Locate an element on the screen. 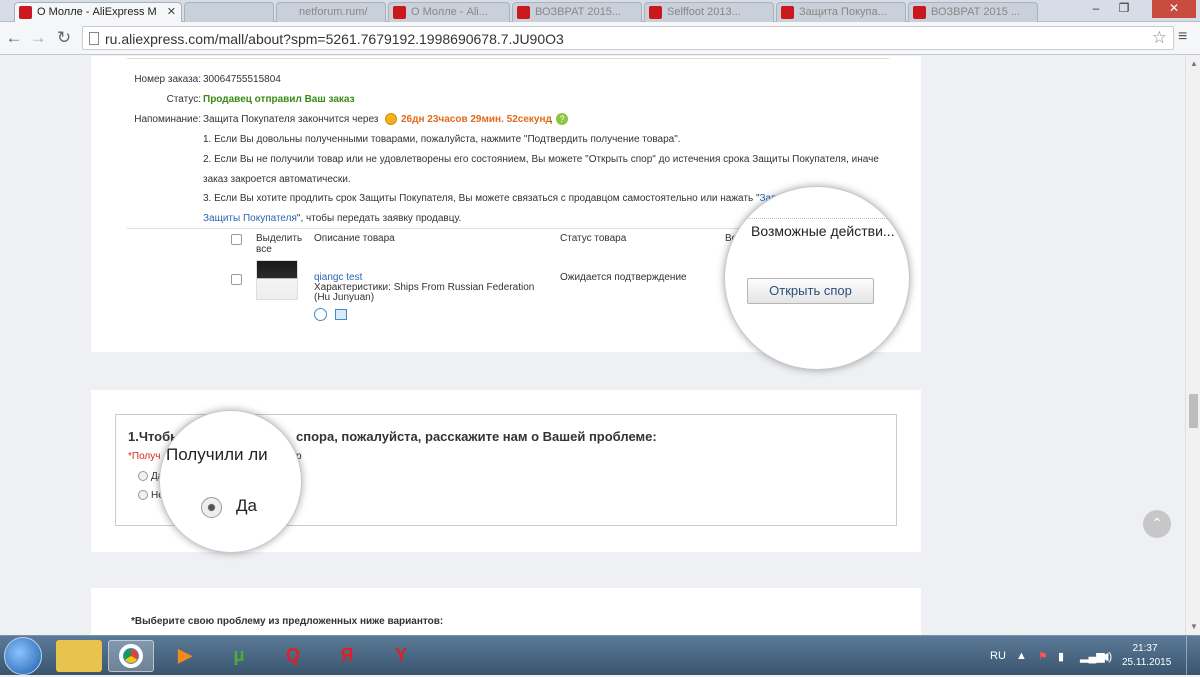 The image size is (1200, 677). back-arrow-icon: ← is located at coordinates (14, 38).